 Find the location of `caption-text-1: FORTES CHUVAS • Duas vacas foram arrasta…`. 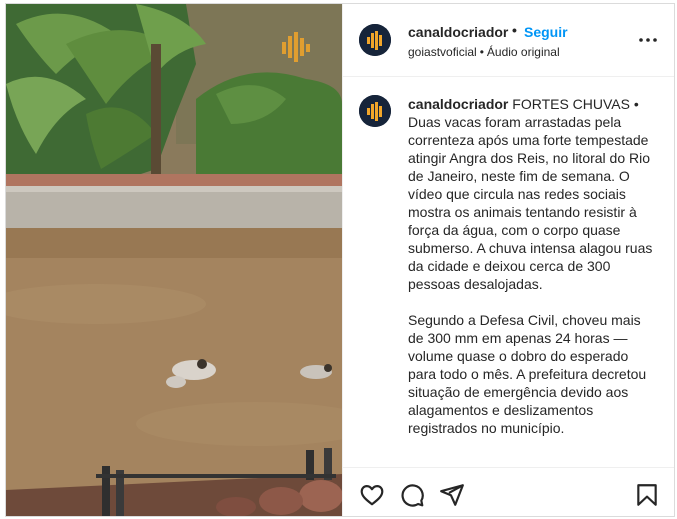

caption-text-1: FORTES CHUVAS • Duas vacas foram arrasta… is located at coordinates (530, 194).